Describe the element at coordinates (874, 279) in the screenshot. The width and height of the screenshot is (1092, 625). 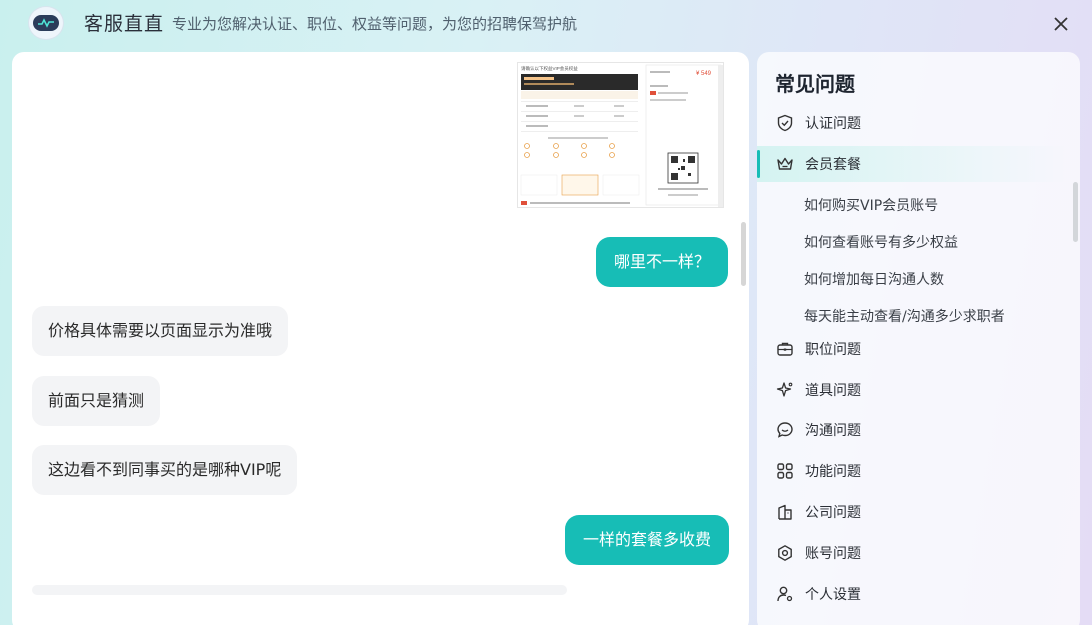
I see `faq-question-link: 如何增加每日沟通人数` at that location.